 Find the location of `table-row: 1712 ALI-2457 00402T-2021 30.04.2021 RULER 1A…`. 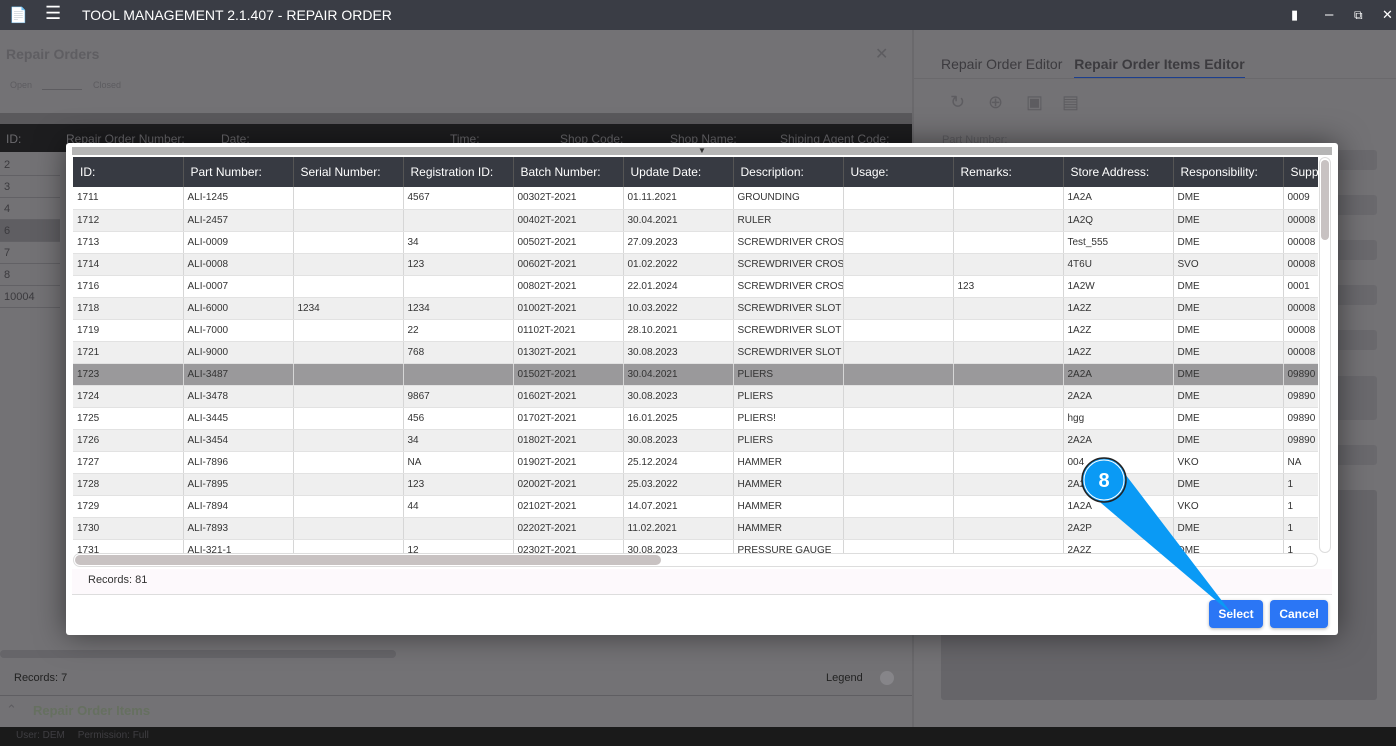

table-row: 1712 ALI-2457 00402T-2021 30.04.2021 RULER 1A… is located at coordinates (695, 220).